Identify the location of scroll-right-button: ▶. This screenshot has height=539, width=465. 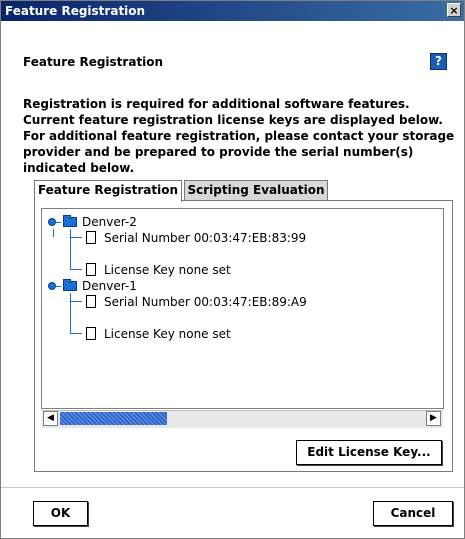
(433, 418).